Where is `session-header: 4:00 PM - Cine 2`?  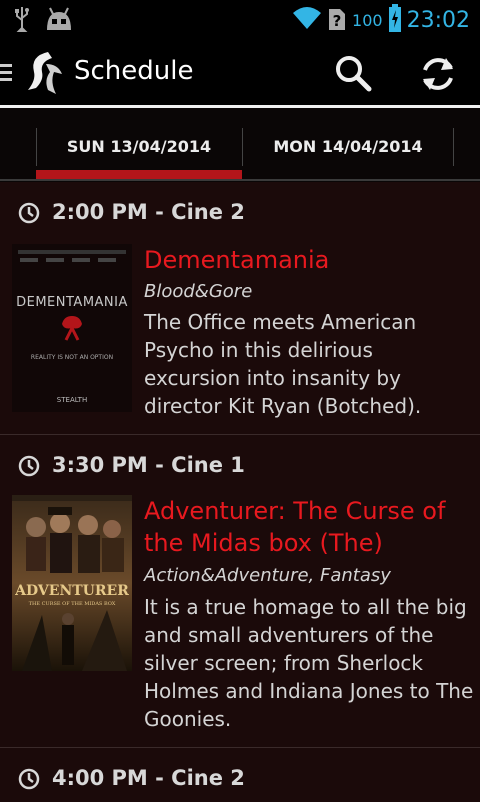
session-header: 4:00 PM - Cine 2 is located at coordinates (240, 778).